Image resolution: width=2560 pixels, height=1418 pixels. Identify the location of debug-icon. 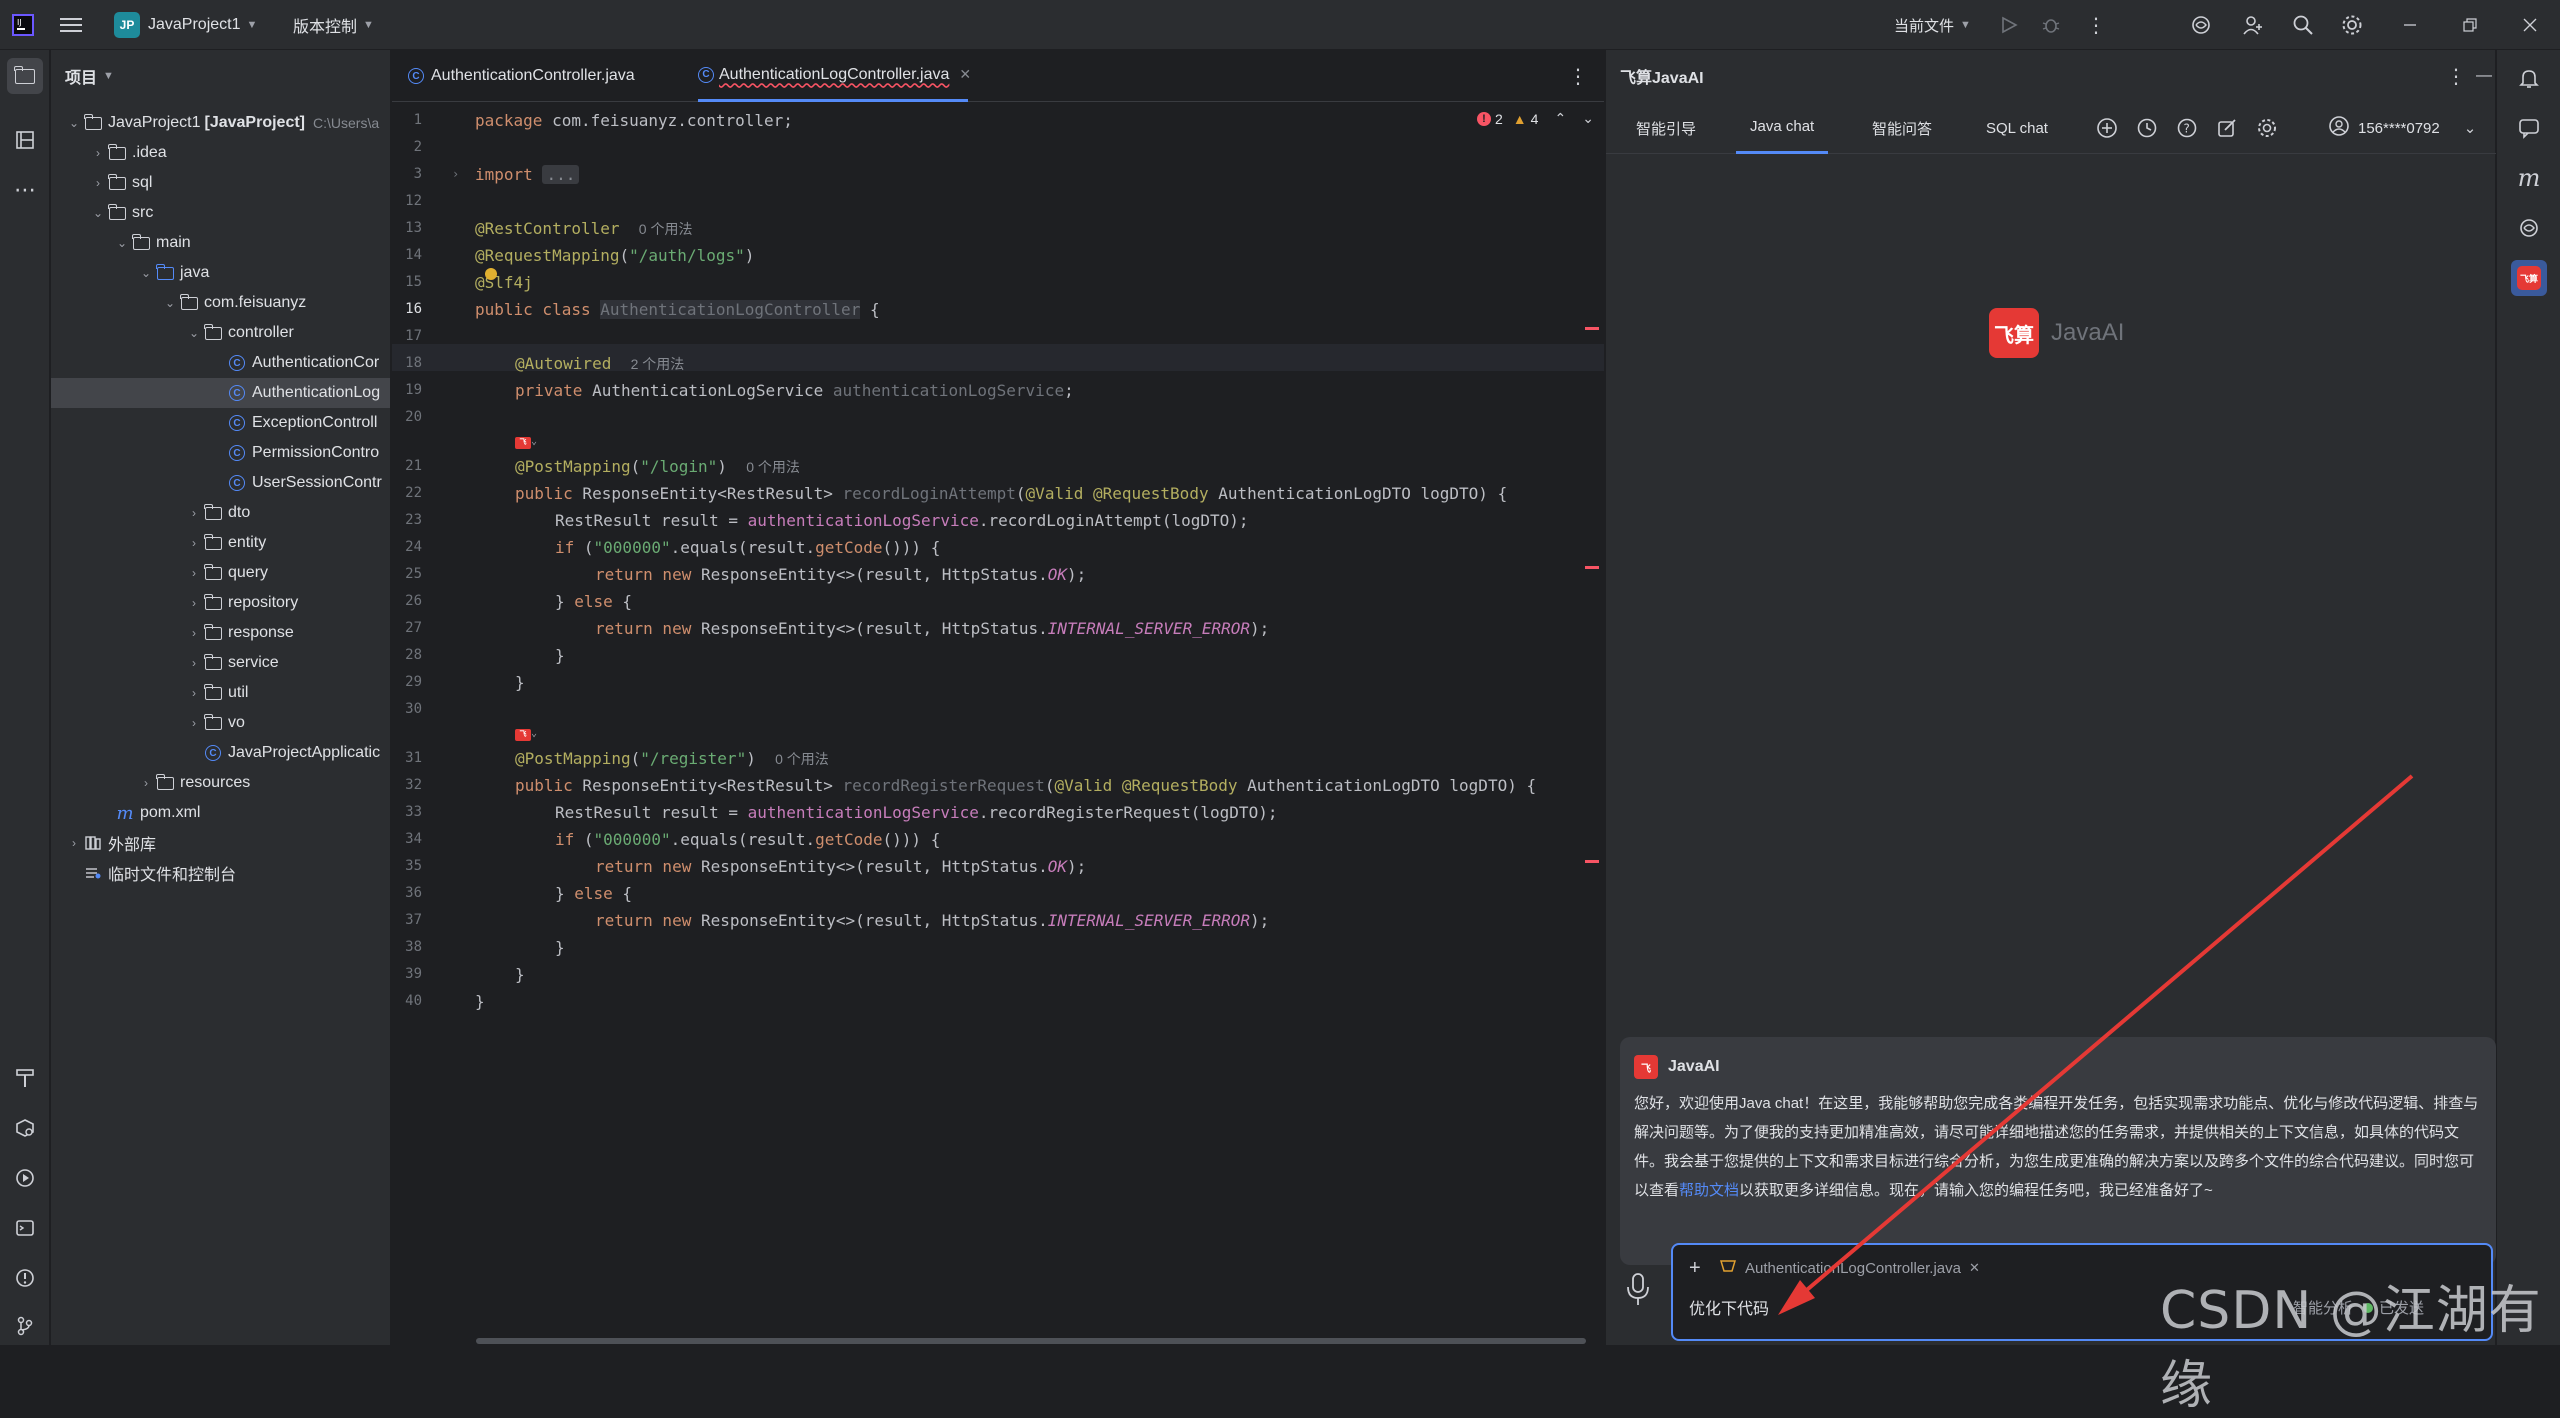
(2051, 25).